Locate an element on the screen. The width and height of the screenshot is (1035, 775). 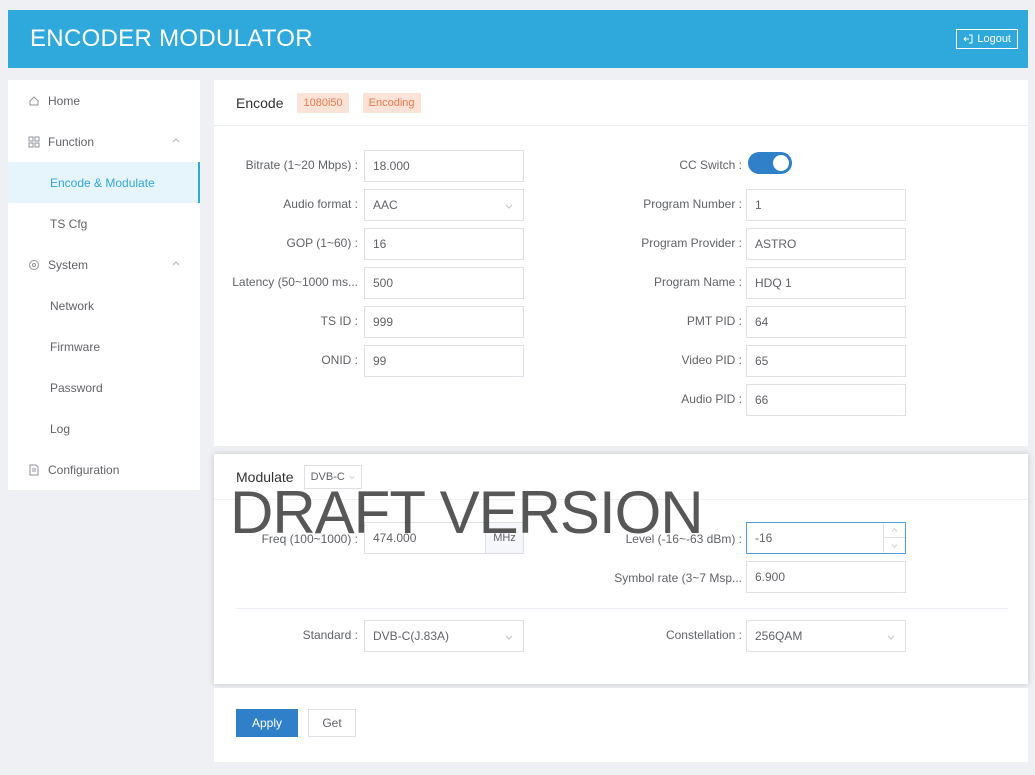
video-pid-input: 65 is located at coordinates (826, 361).